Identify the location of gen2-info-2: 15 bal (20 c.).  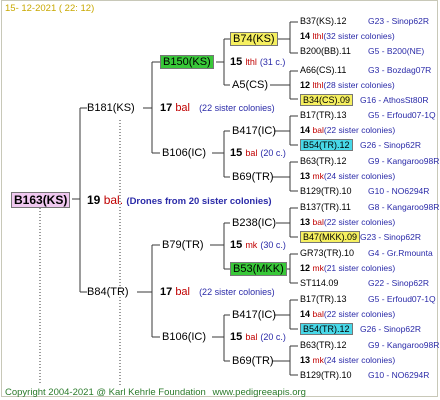
(258, 153).